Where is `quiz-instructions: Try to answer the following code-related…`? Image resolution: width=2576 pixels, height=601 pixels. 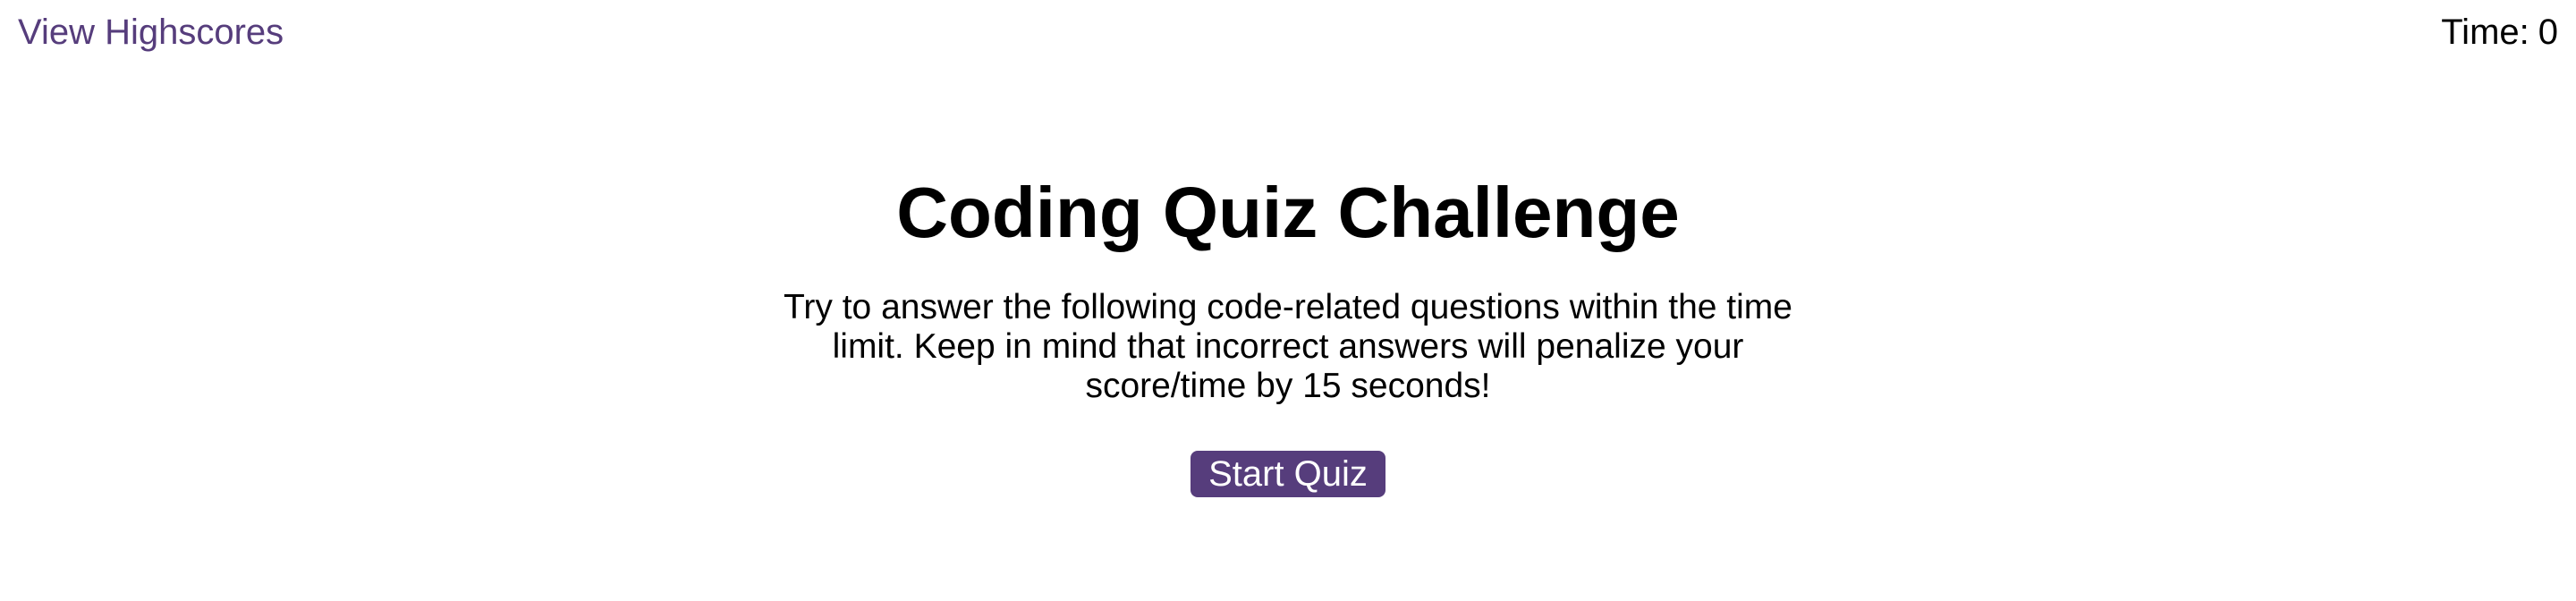 quiz-instructions: Try to answer the following code-related… is located at coordinates (1288, 346).